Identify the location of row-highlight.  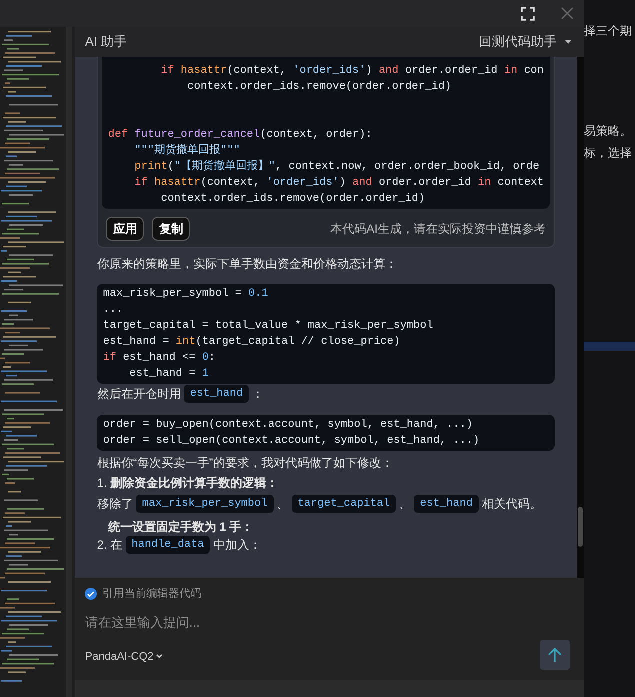
(609, 346).